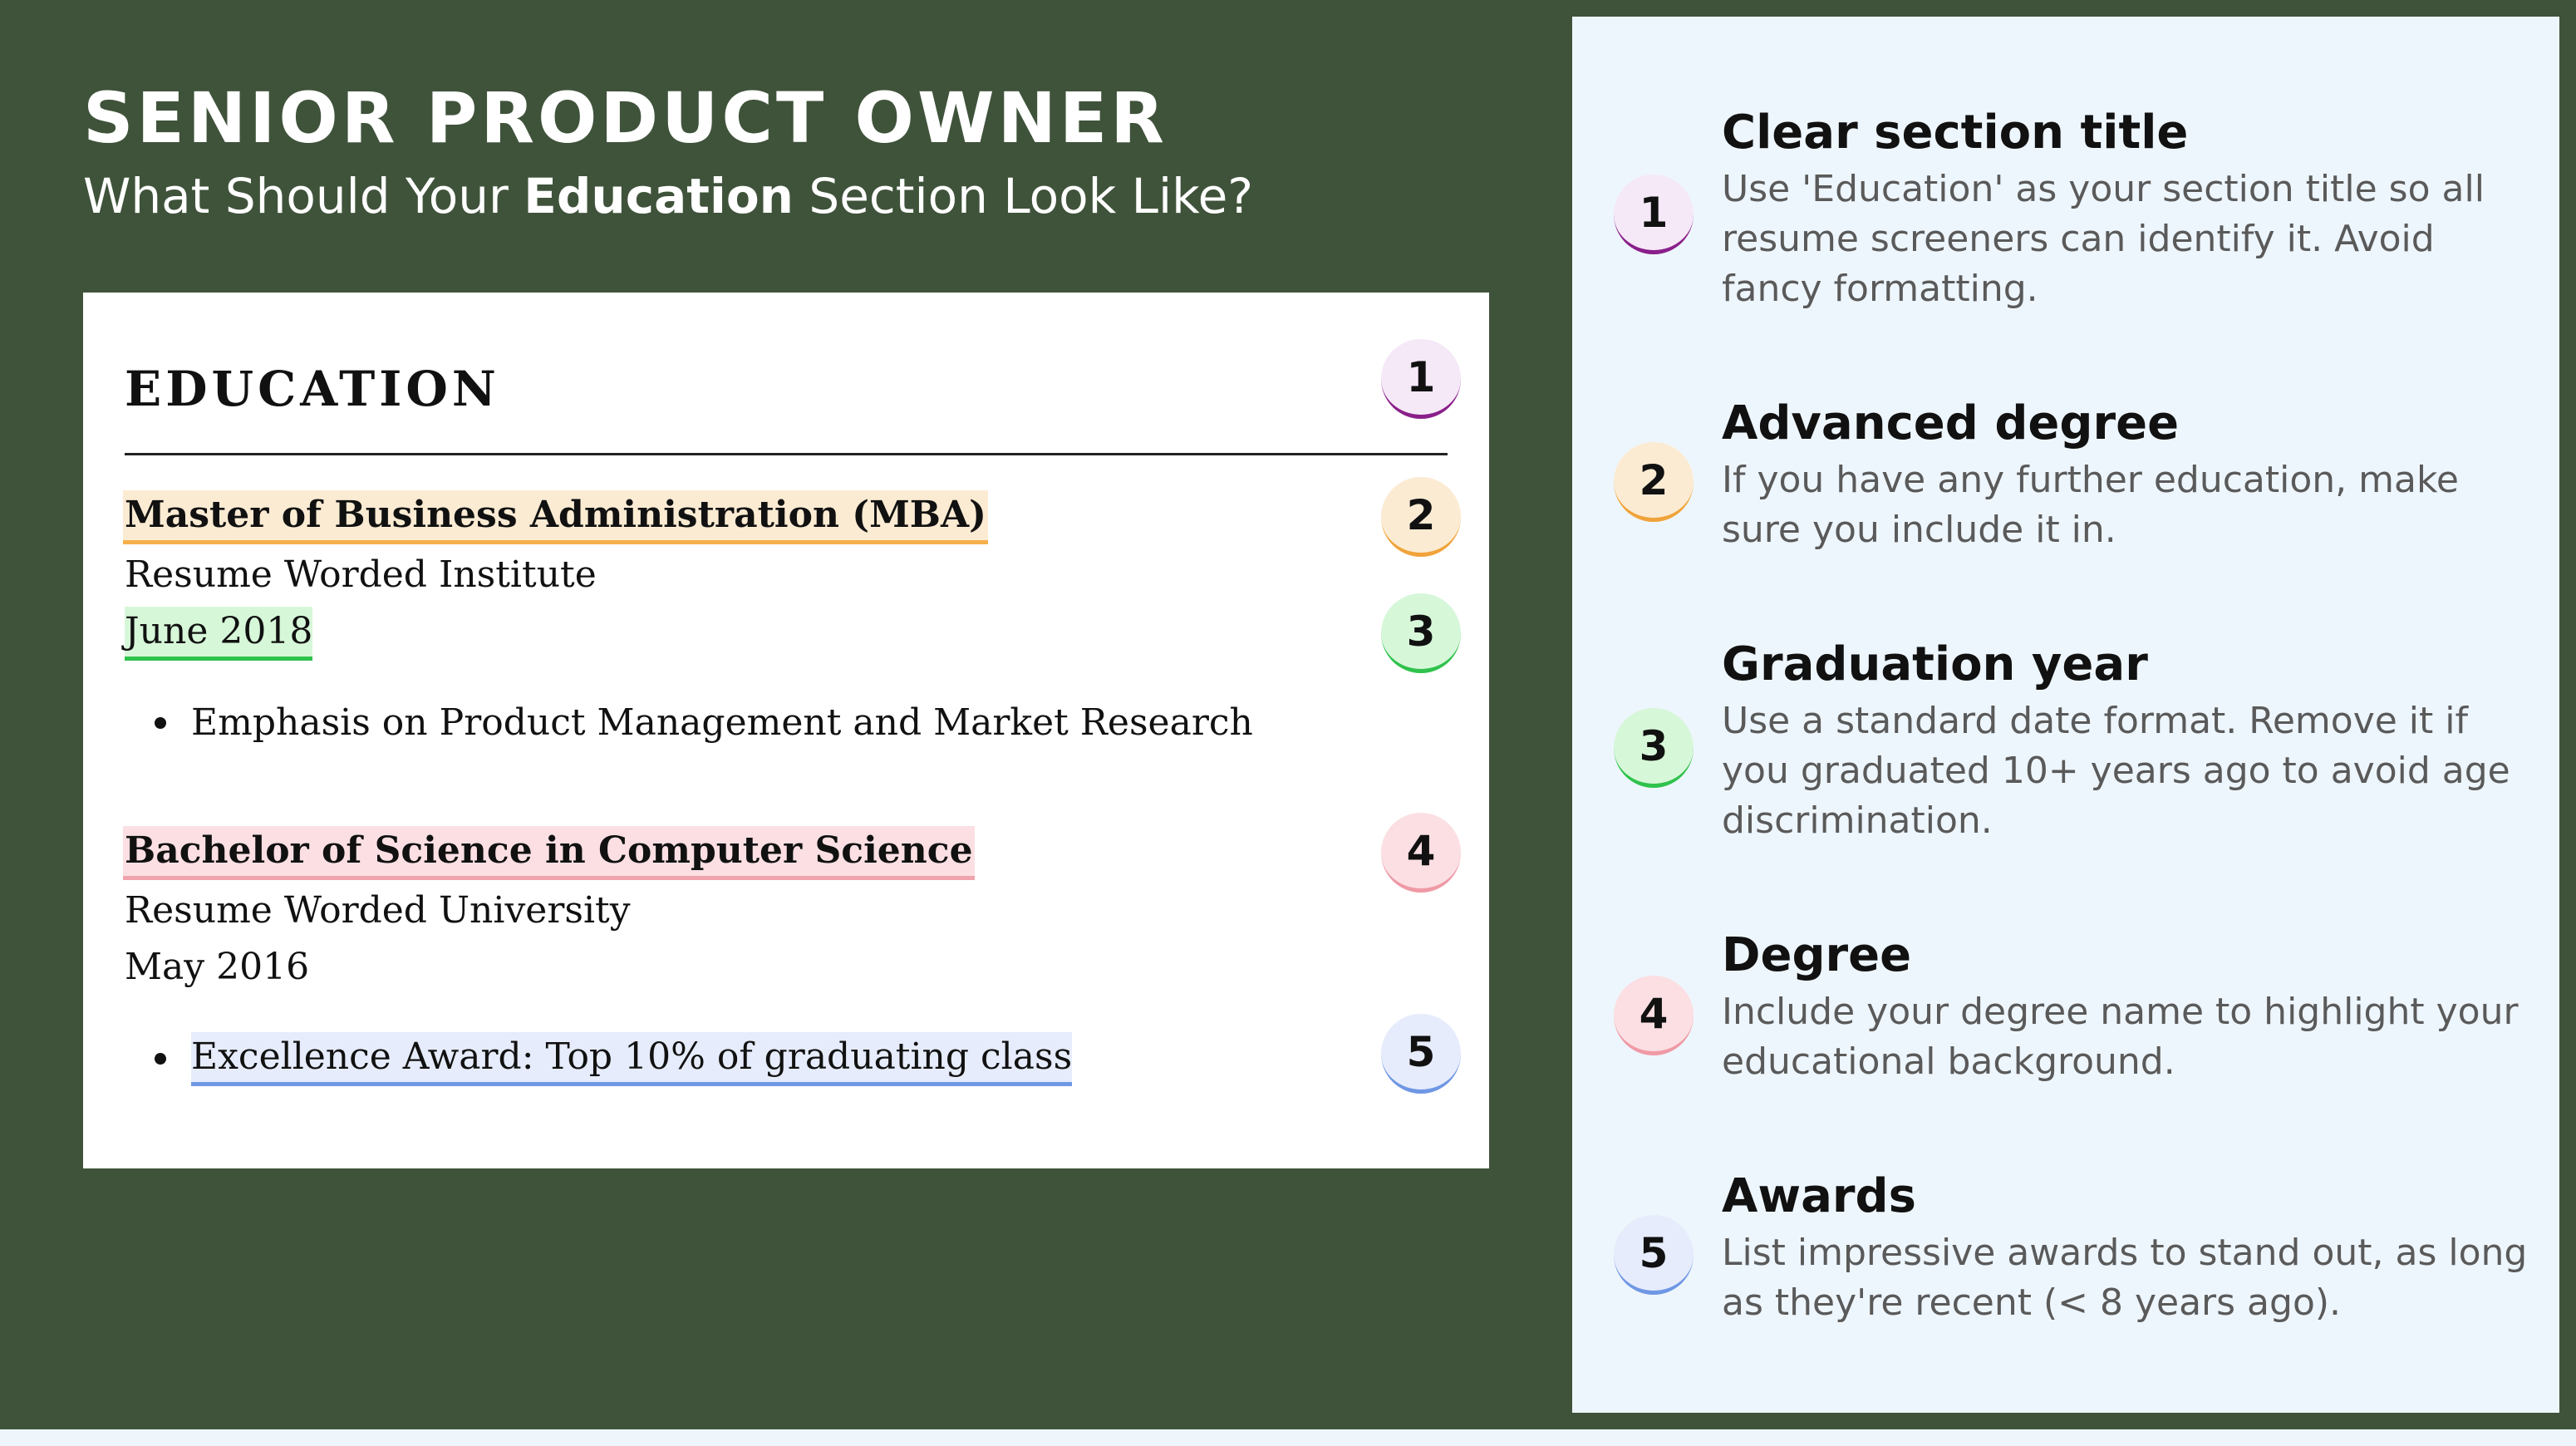 This screenshot has height=1446, width=2576. Describe the element at coordinates (1654, 214) in the screenshot. I see `tip-badge-1: 1` at that location.